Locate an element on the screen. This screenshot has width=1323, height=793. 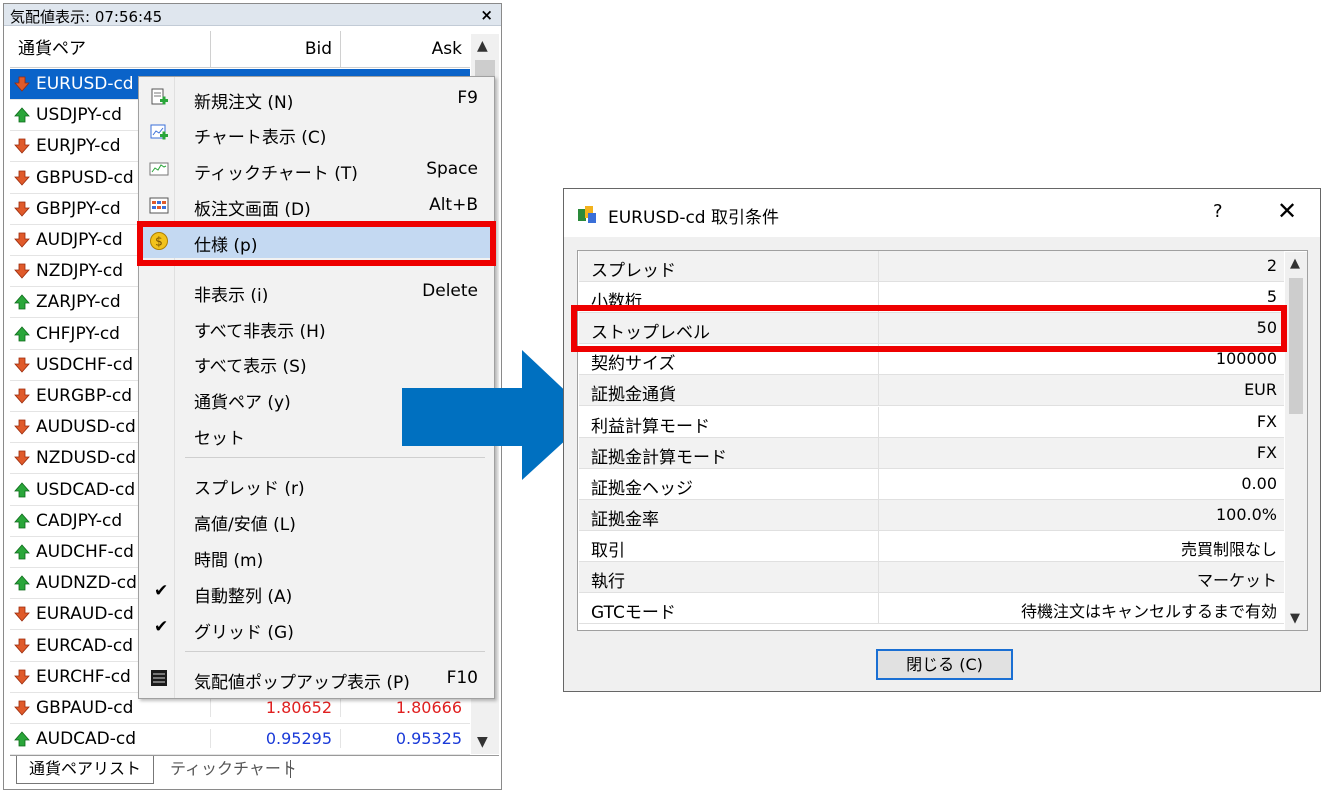
menu-item-shortcut: Space is located at coordinates (452, 169).